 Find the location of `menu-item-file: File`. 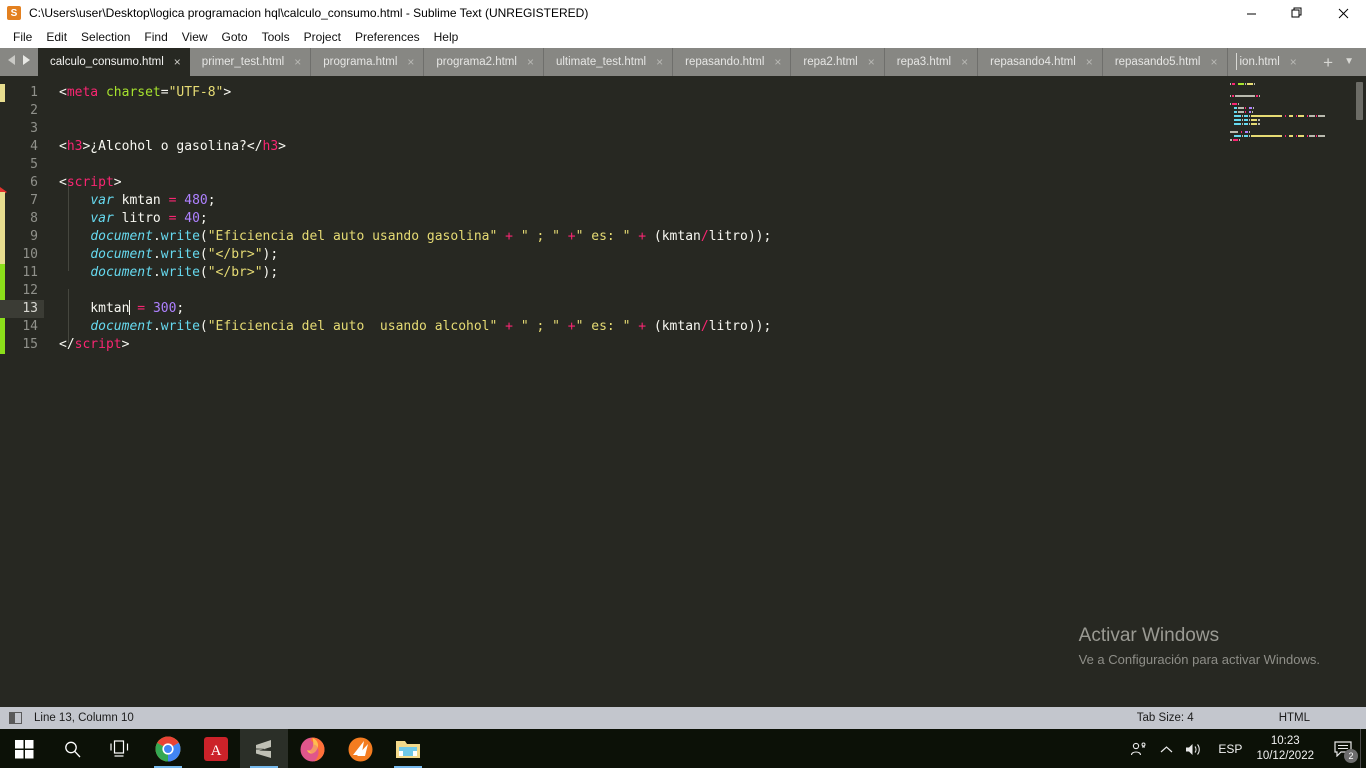

menu-item-file: File is located at coordinates (22, 37).